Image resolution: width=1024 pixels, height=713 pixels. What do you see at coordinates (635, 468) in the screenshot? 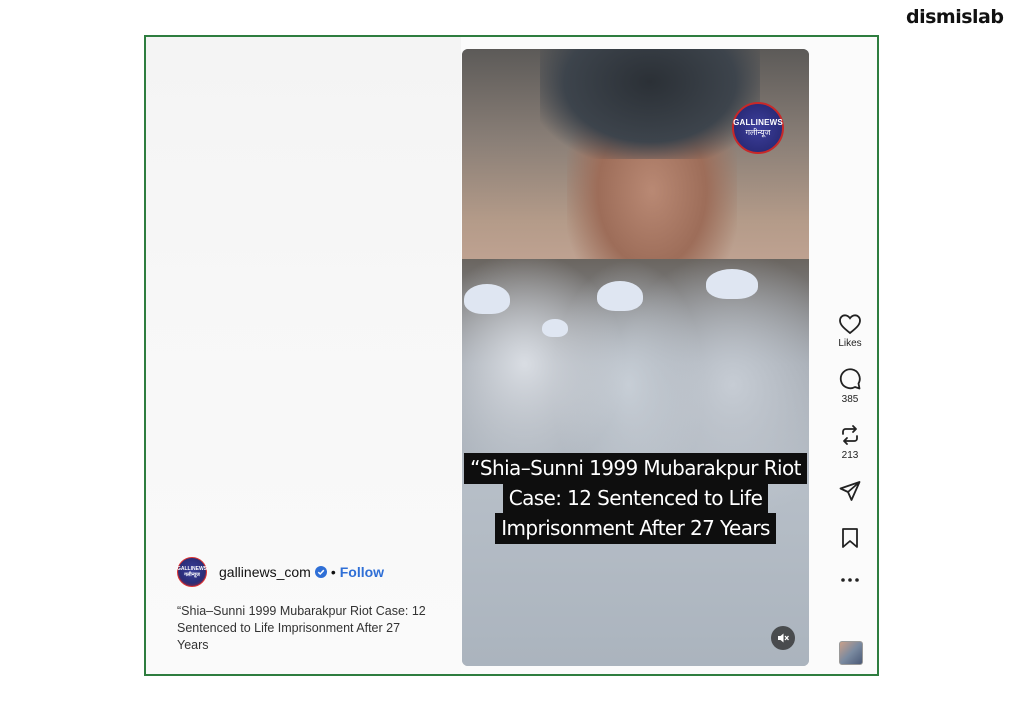
I see `headline-line: “Shia–Sunni 1999 Mubarakpur Riot` at bounding box center [635, 468].